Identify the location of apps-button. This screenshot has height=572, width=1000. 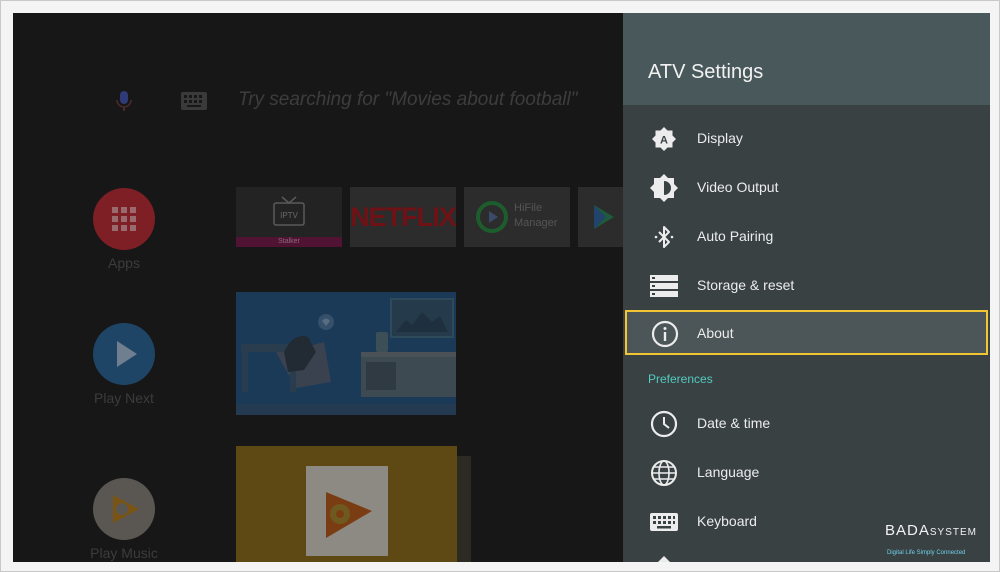
(124, 219).